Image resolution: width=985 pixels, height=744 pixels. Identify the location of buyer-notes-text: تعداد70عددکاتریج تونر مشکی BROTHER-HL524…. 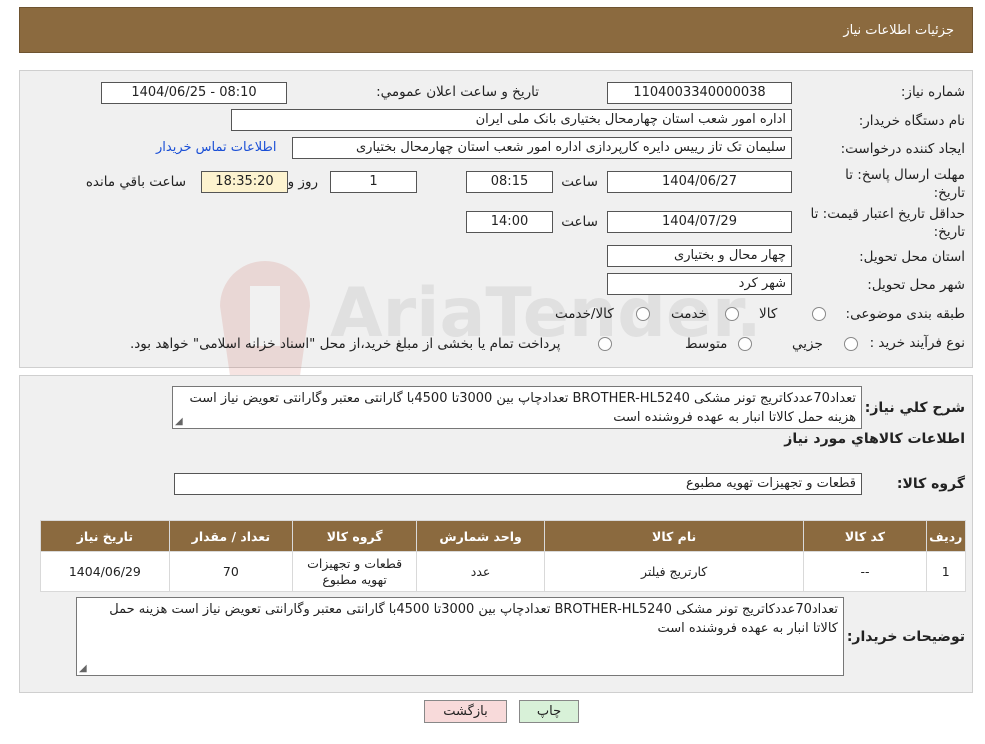
(473, 619).